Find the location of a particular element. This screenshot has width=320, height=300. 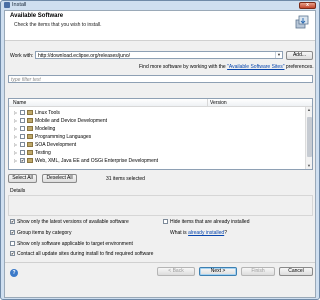

column-version: Version is located at coordinates (218, 103).